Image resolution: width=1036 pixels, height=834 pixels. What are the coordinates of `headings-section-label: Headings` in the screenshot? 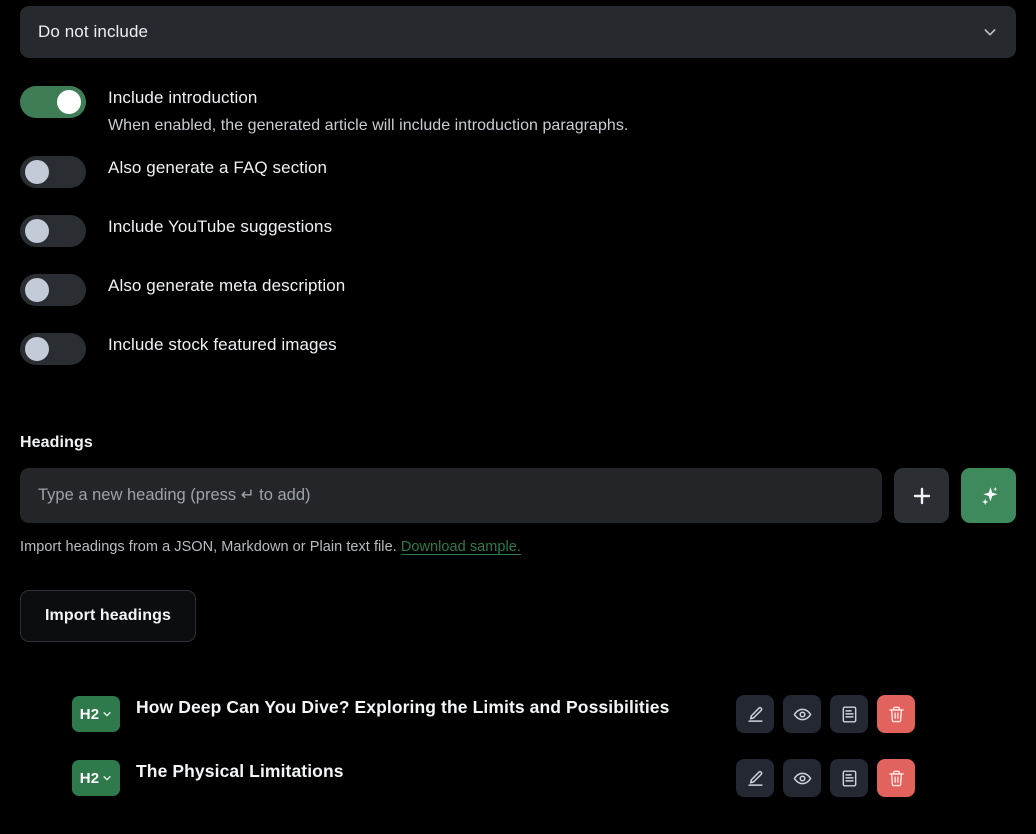 It's located at (56, 442).